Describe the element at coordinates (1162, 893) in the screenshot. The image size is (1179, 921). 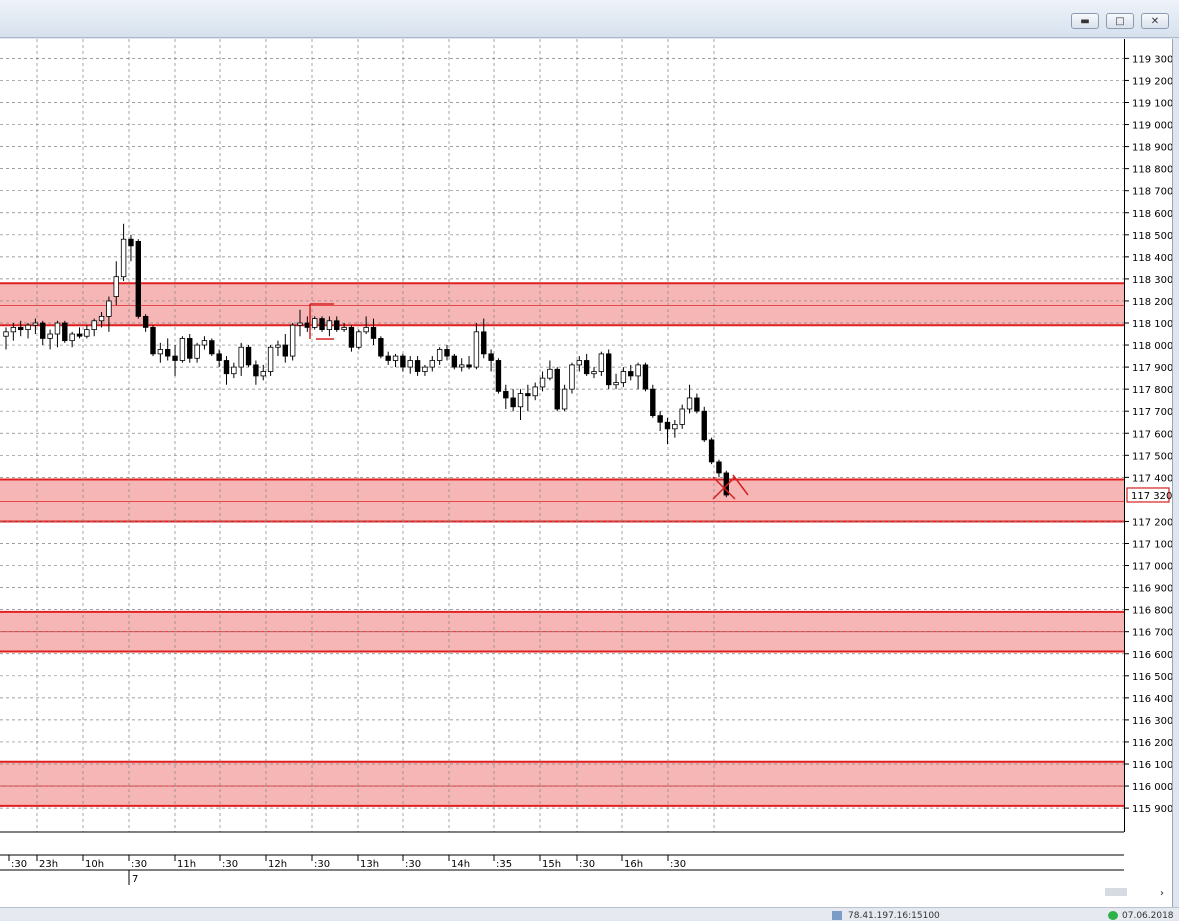
I see `scroll-right-icon: ›` at that location.